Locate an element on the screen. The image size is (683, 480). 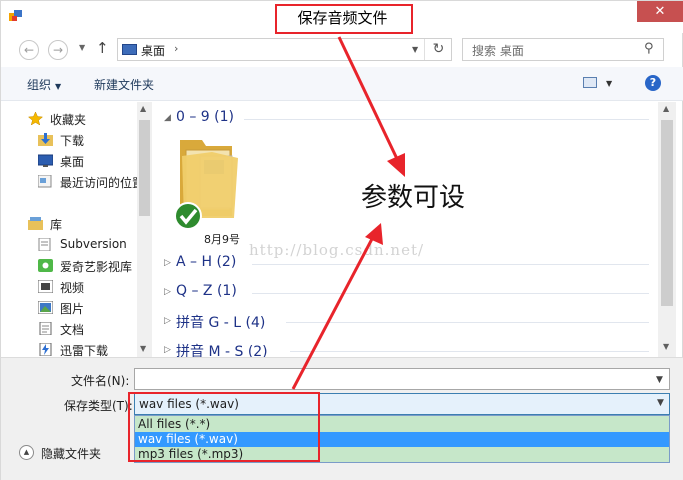
hide-folders-label: 隐藏文件夹 is located at coordinates (71, 454).